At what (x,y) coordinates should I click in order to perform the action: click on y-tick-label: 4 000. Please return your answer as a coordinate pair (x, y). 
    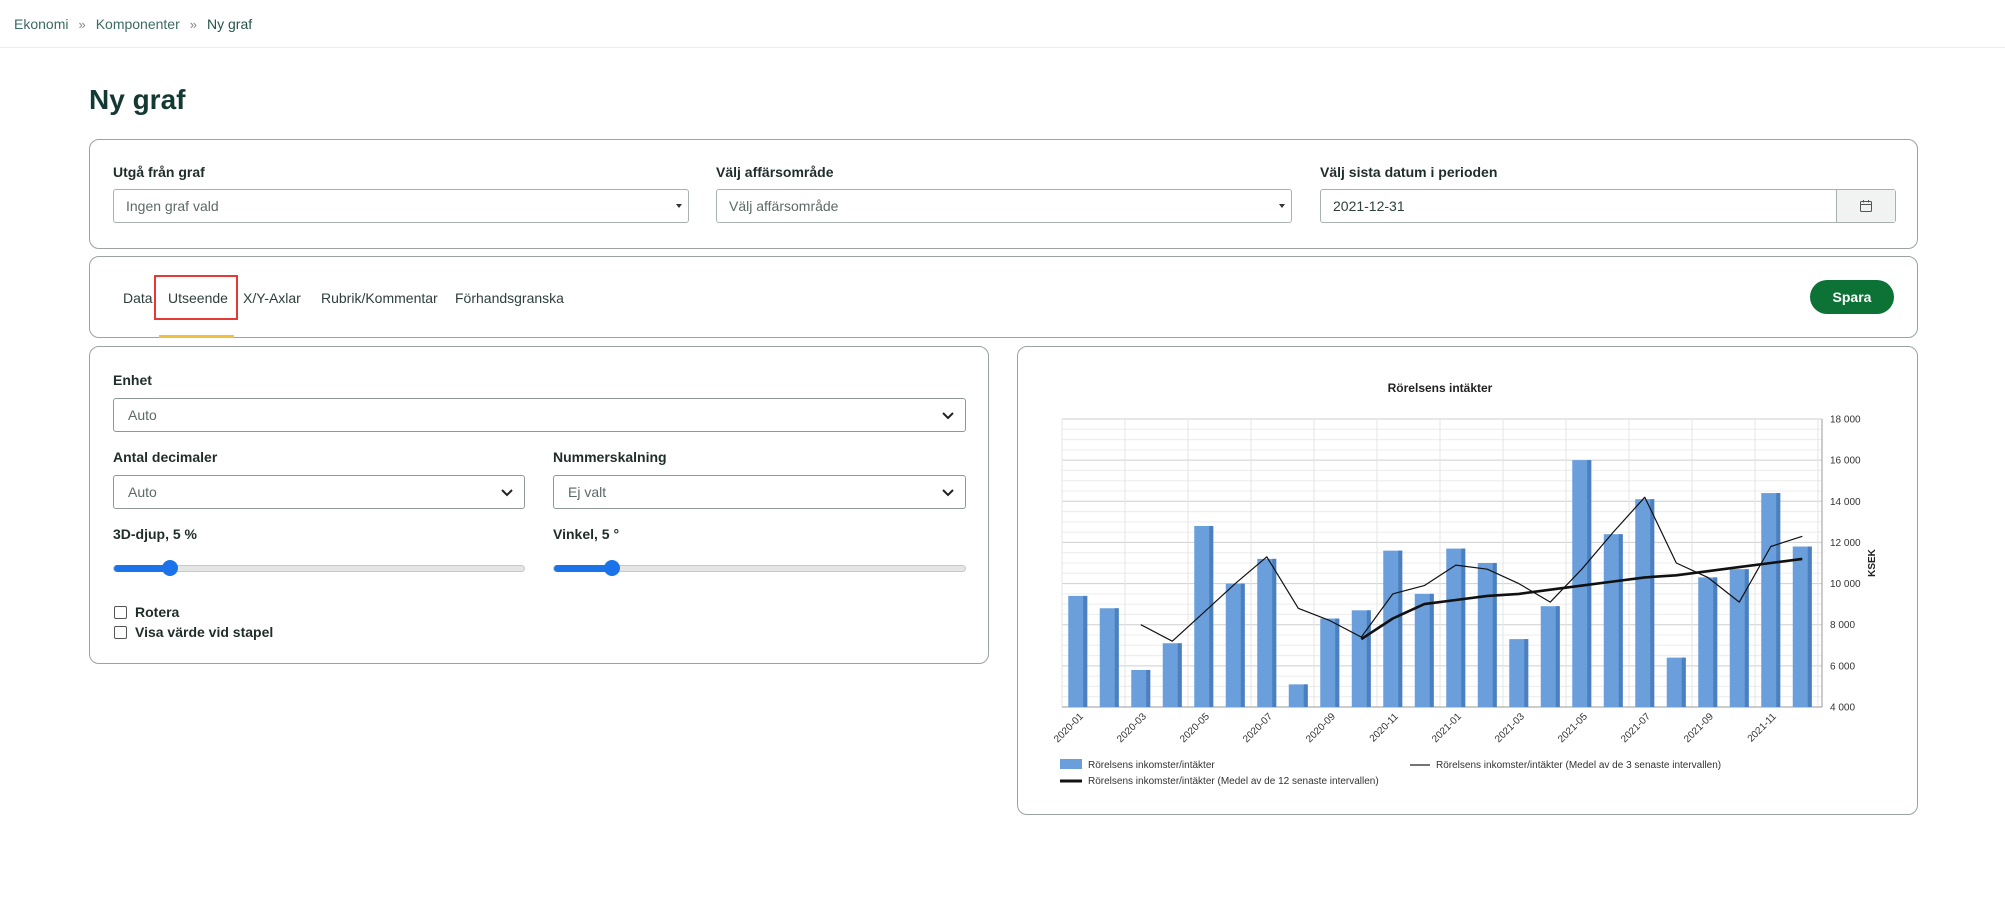
    Looking at the image, I should click on (1842, 708).